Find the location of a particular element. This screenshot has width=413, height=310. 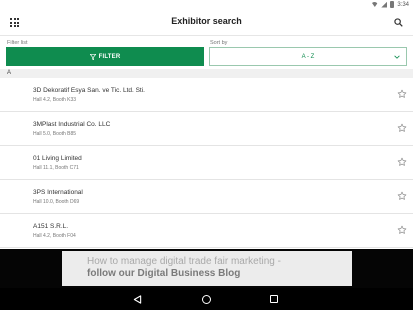

page-title: Exhibitor search is located at coordinates (206, 21).